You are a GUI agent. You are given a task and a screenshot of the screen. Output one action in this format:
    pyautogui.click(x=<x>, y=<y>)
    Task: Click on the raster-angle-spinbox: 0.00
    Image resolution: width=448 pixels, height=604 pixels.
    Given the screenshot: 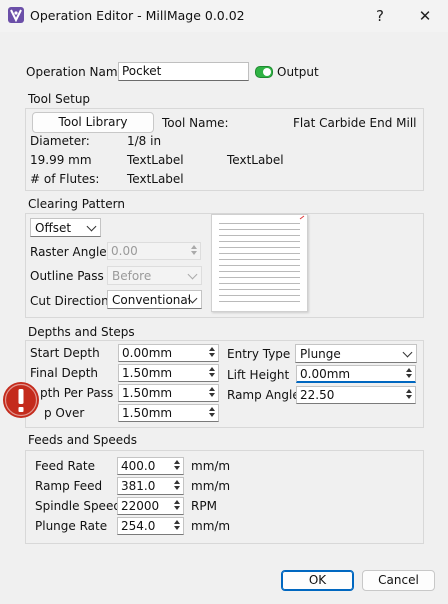 What is the action you would take?
    pyautogui.click(x=154, y=251)
    